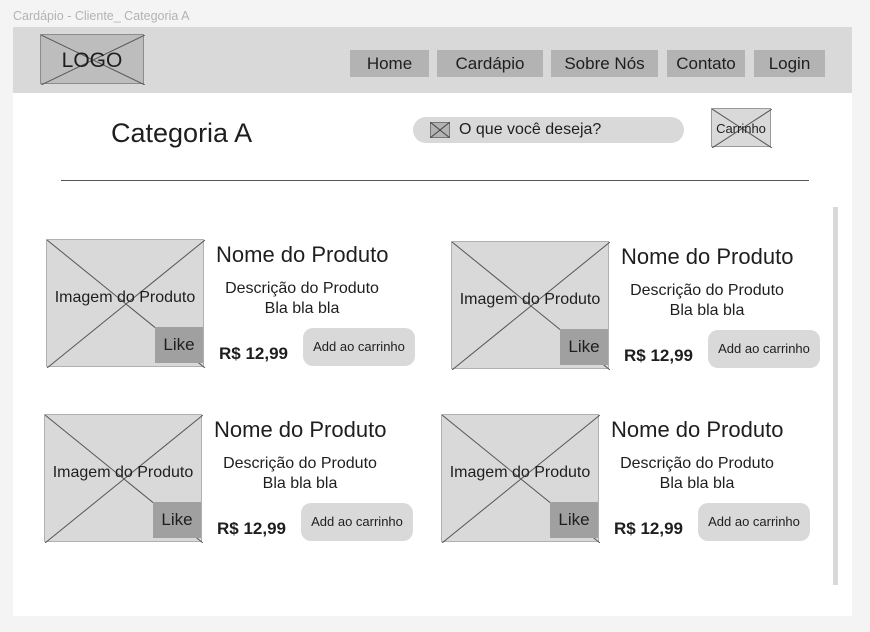 The width and height of the screenshot is (870, 632). Describe the element at coordinates (435, 180) in the screenshot. I see `divider` at that location.